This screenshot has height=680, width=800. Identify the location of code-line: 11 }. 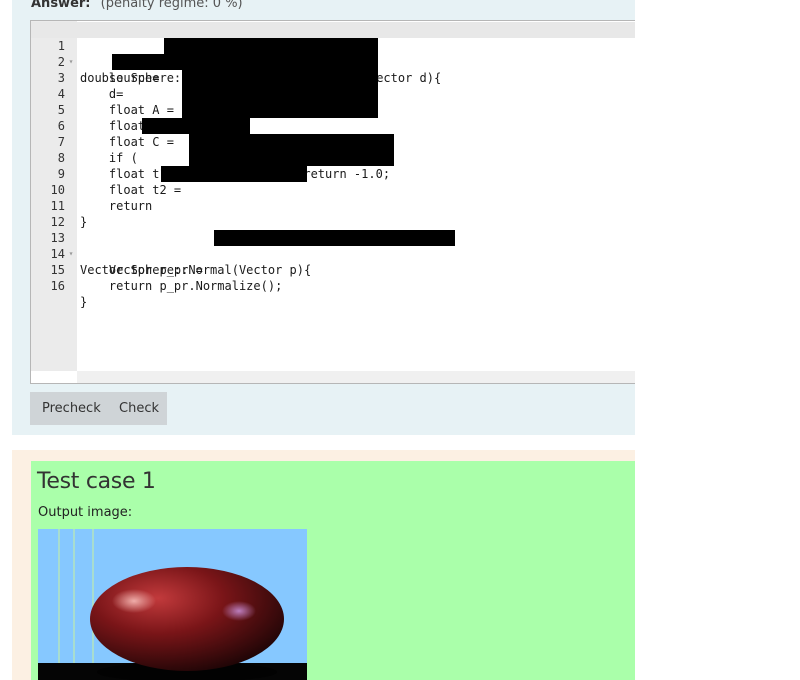
(333, 205).